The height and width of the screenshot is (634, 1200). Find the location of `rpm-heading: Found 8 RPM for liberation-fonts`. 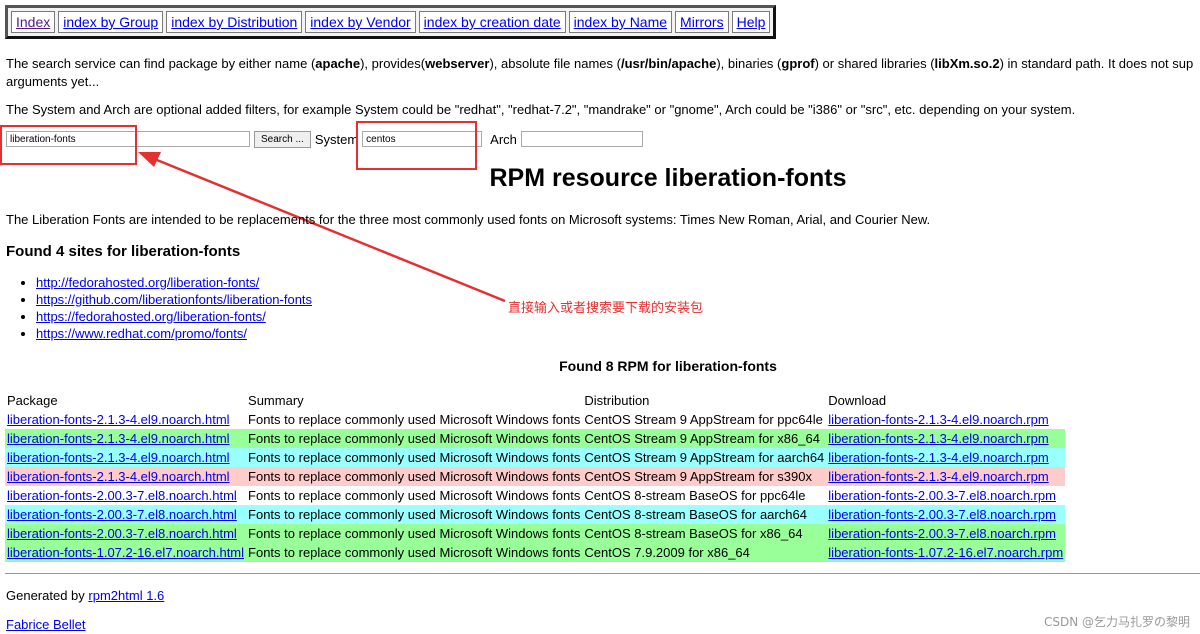

rpm-heading: Found 8 RPM for liberation-fonts is located at coordinates (668, 366).